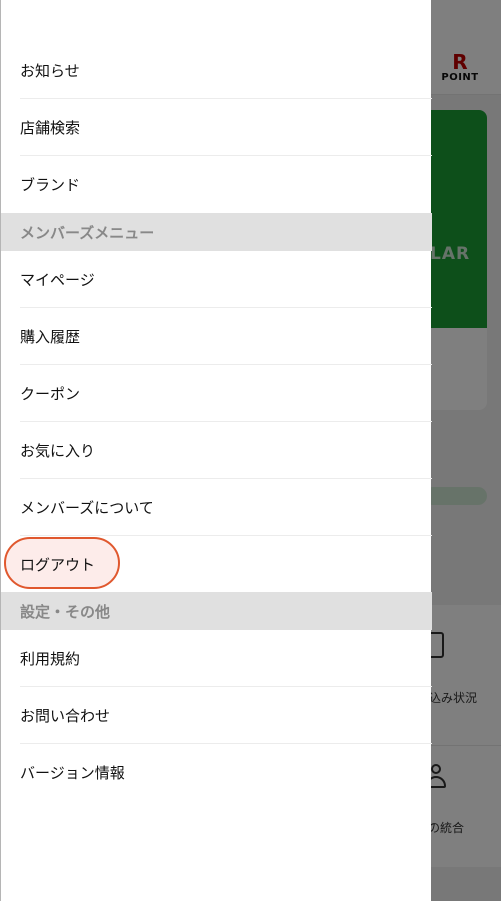 This screenshot has width=501, height=901. What do you see at coordinates (226, 715) in the screenshot?
I see `menu-item-contact: お問い合わせ` at bounding box center [226, 715].